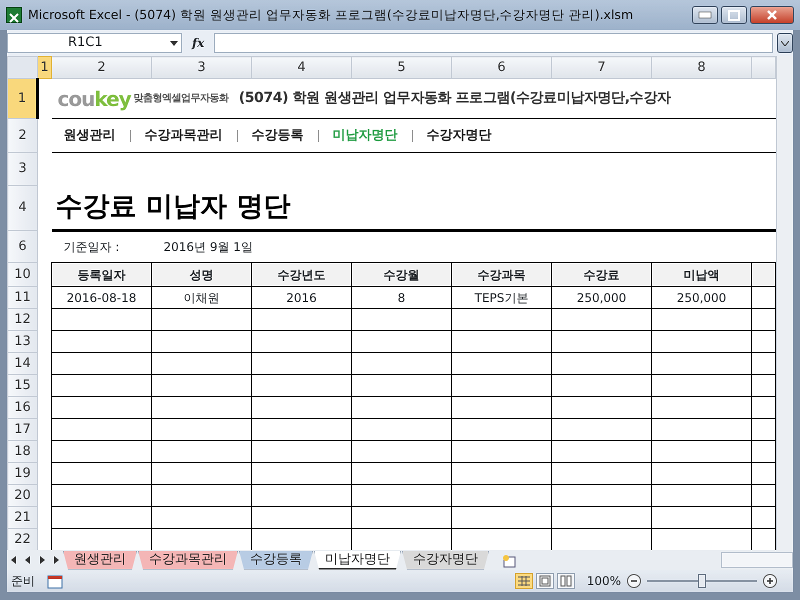 This screenshot has height=600, width=800. Describe the element at coordinates (92, 247) in the screenshot. I see `date-label: 기준일자 :` at that location.